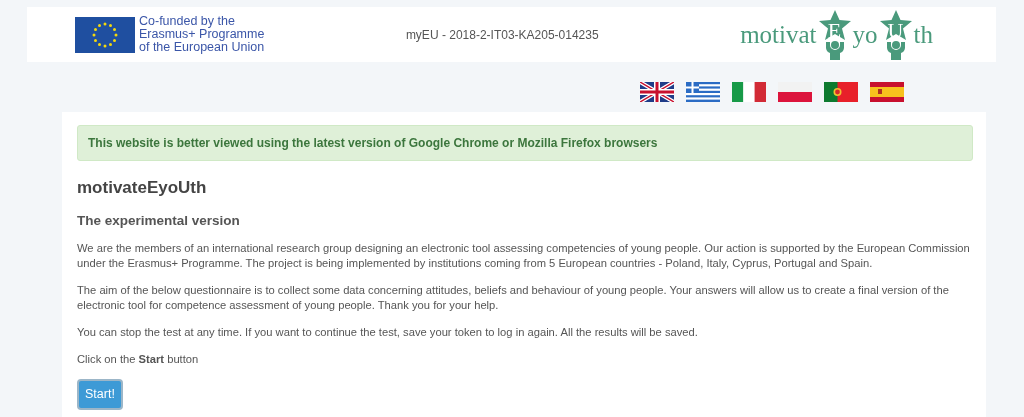  What do you see at coordinates (525, 143) in the screenshot?
I see `browser-notice: This website is better viewed using the latest version of Google Chrome or Mozilla Firefox browsers` at bounding box center [525, 143].